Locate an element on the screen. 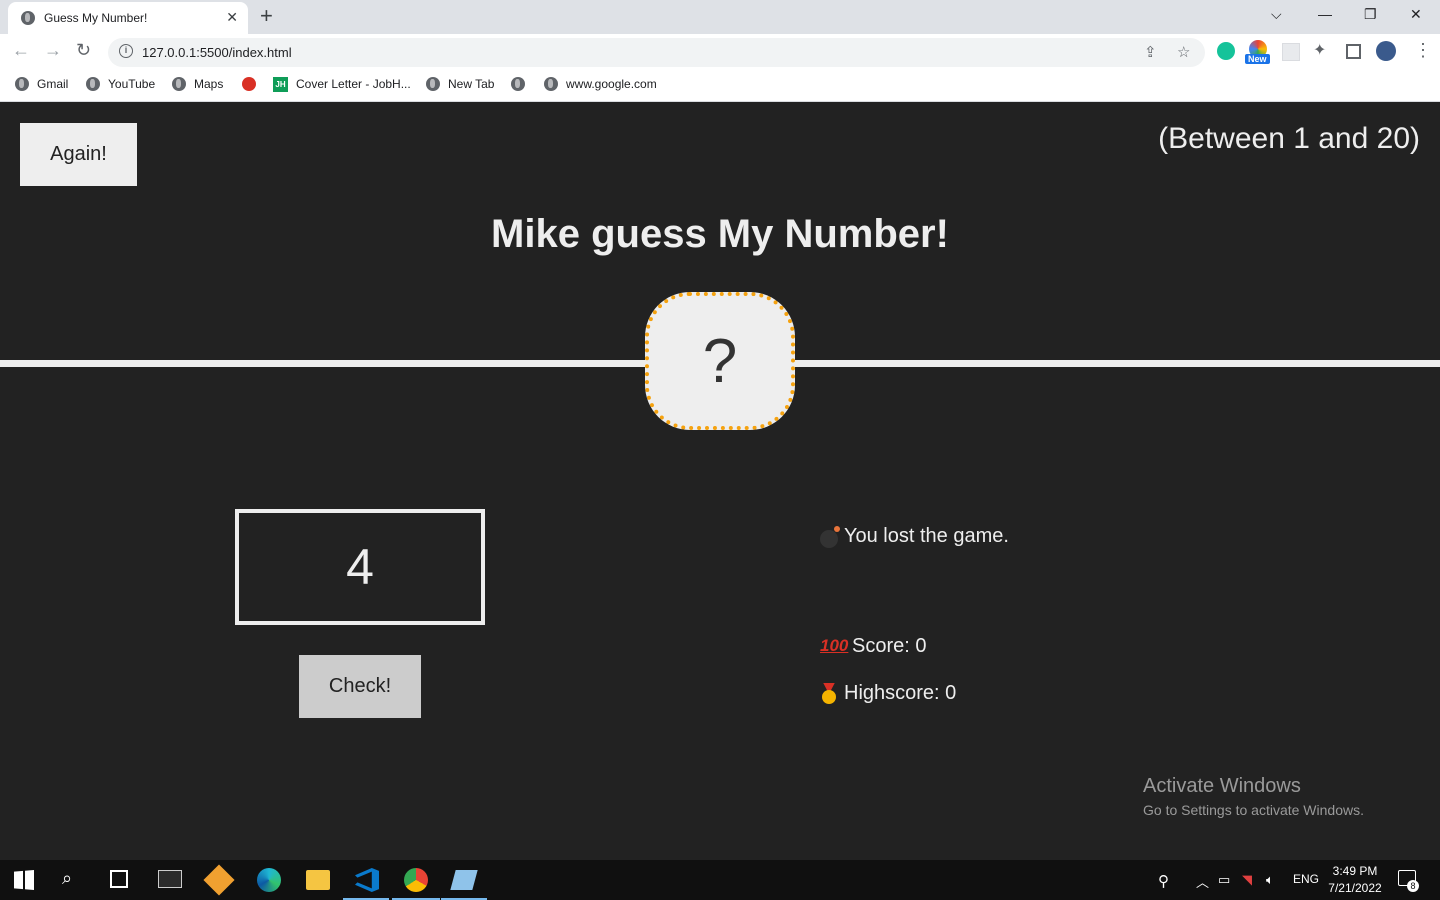 This screenshot has width=1440, height=900. message-line: You lost the game. is located at coordinates (914, 536).